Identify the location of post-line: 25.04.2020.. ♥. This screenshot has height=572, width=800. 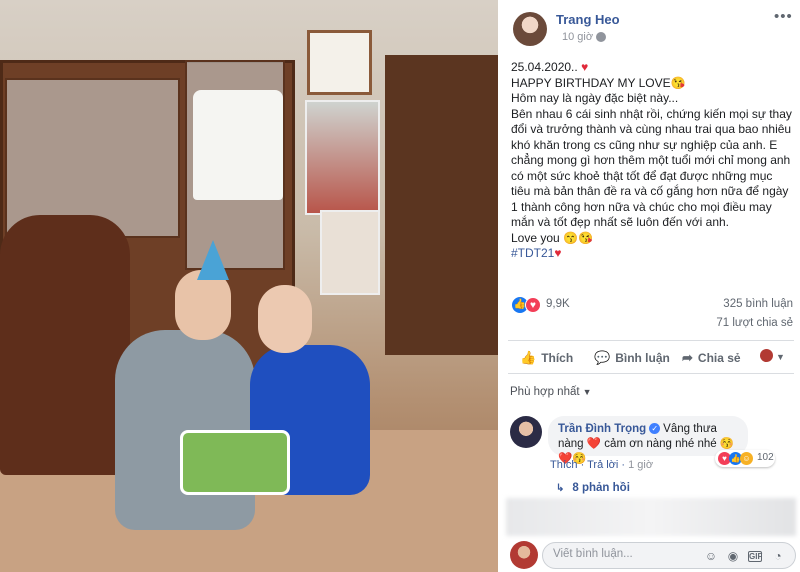
(550, 67).